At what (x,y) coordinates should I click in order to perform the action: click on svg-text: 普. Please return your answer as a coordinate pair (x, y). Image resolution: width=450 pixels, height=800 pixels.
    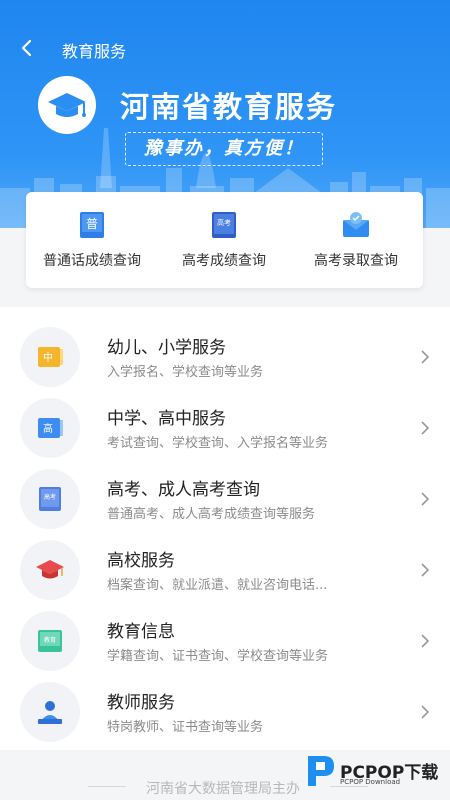
    Looking at the image, I should click on (92, 224).